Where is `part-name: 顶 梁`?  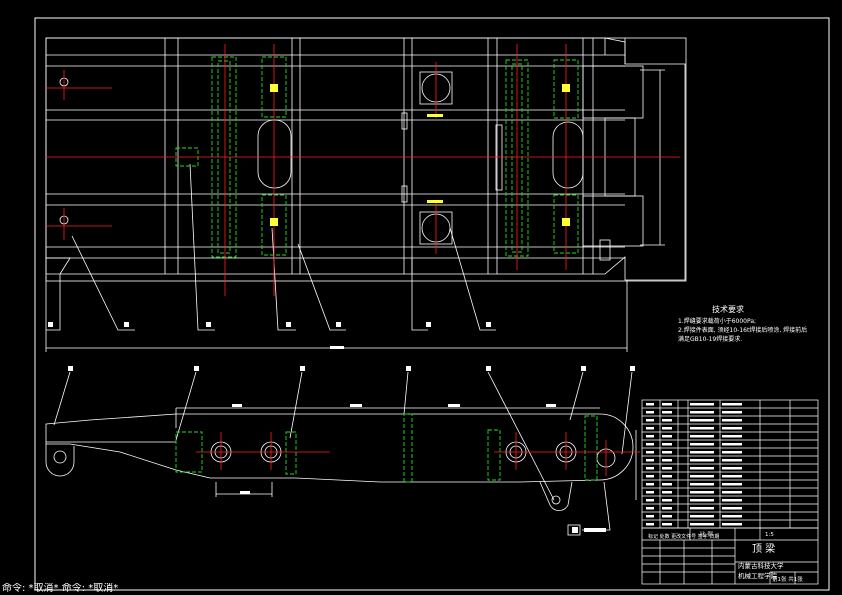 part-name: 顶 梁 is located at coordinates (763, 548).